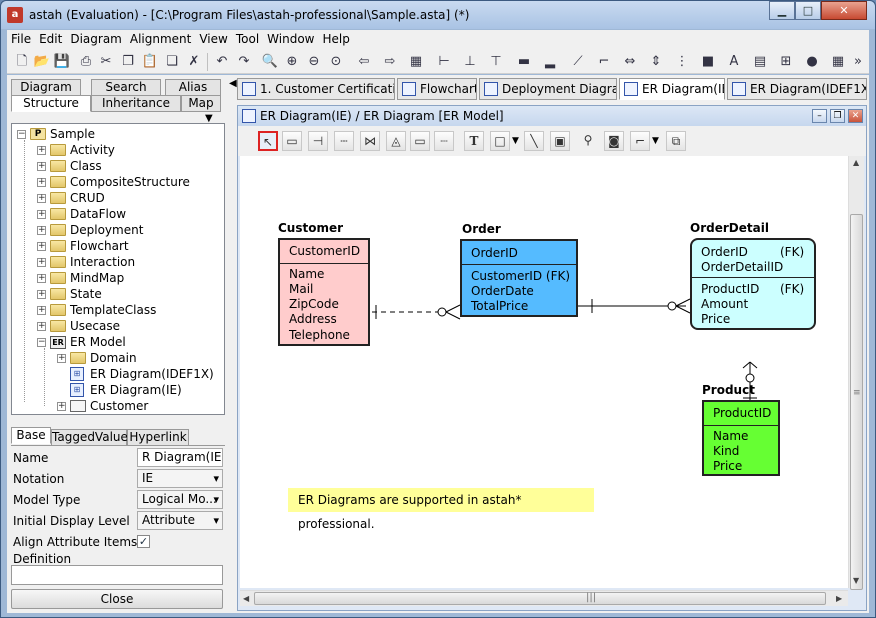 The width and height of the screenshot is (876, 618). What do you see at coordinates (416, 62) in the screenshot?
I see `grid-icon: ▦` at bounding box center [416, 62].